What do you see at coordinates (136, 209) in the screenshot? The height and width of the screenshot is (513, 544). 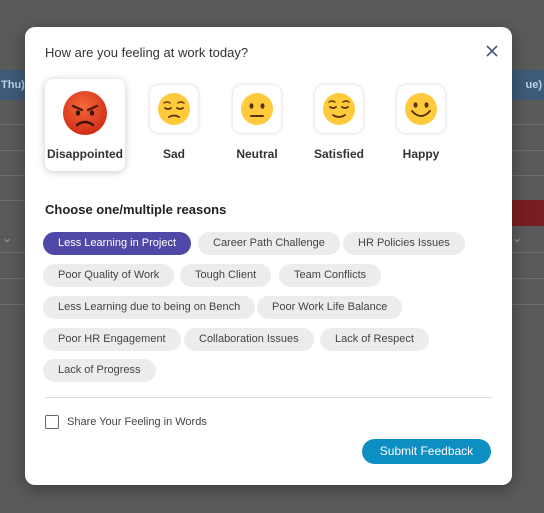 I see `reasons-heading: Choose one/multiple reasons` at bounding box center [136, 209].